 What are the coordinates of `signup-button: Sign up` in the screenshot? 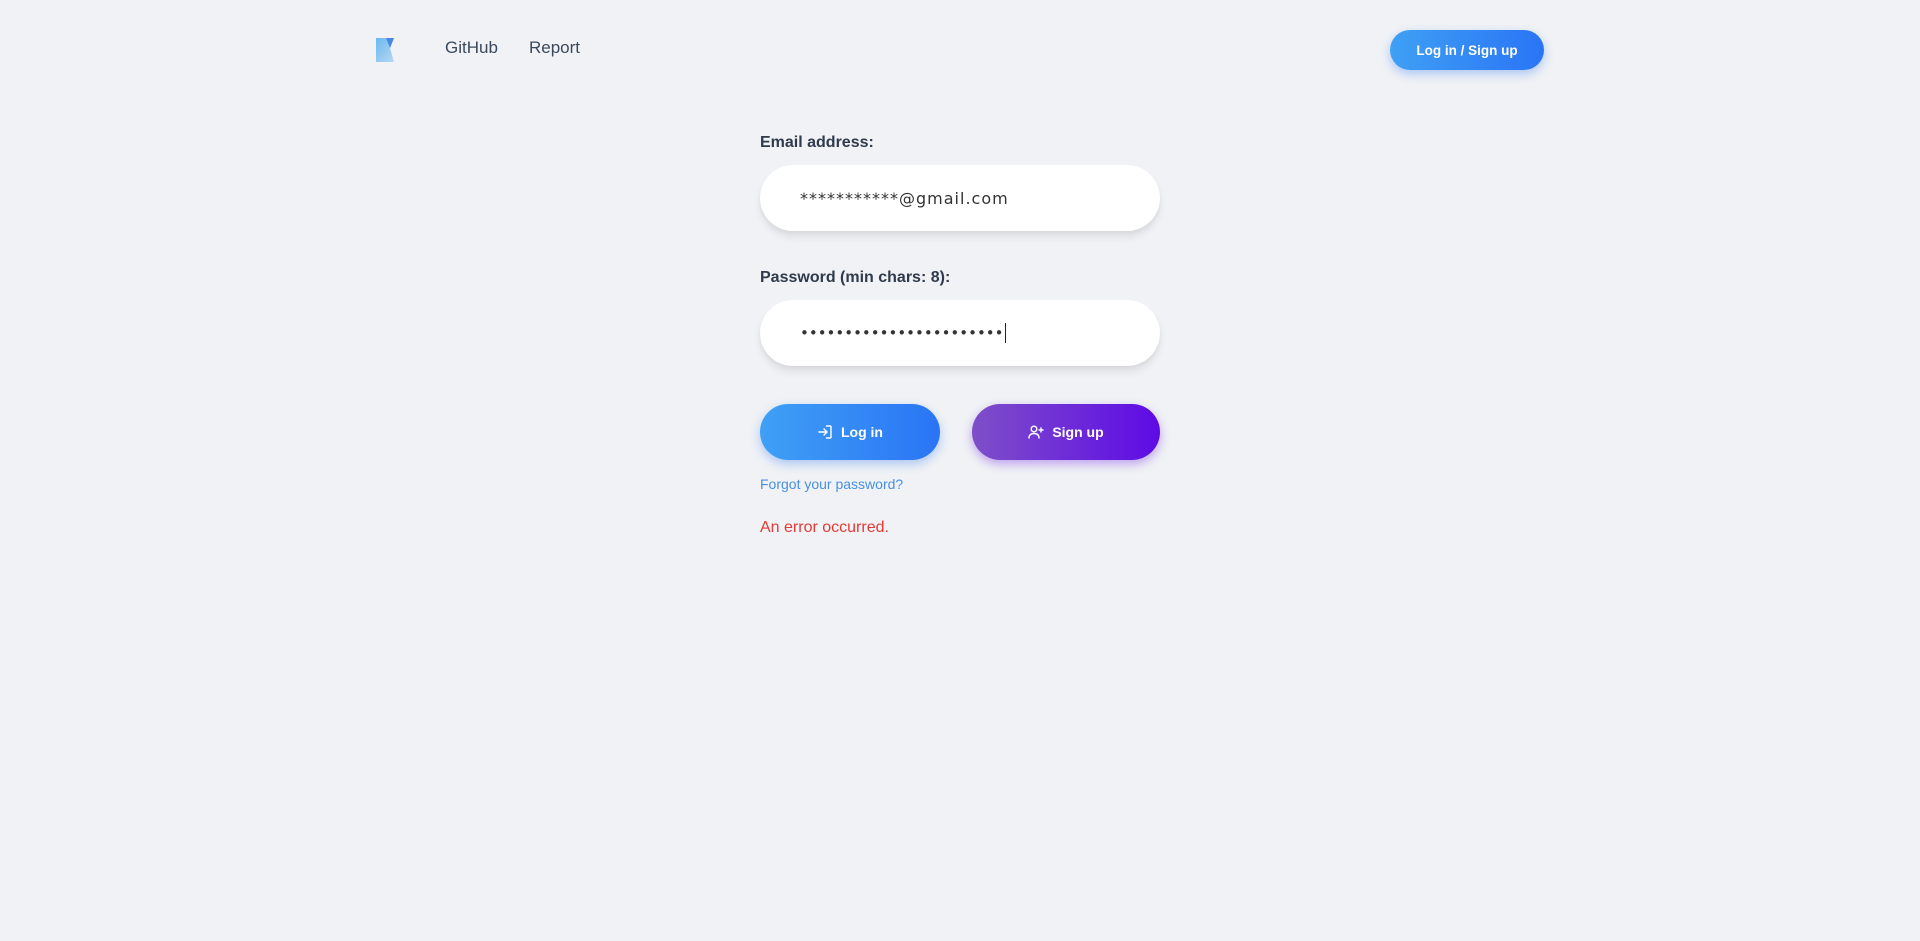 It's located at (1066, 432).